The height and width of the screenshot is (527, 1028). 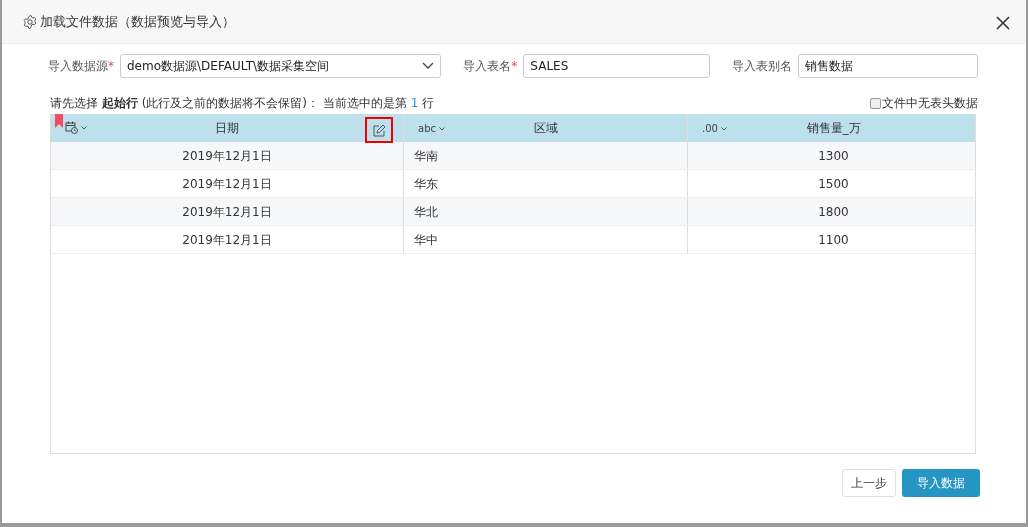 What do you see at coordinates (426, 156) in the screenshot?
I see `table-cell-text: 华南` at bounding box center [426, 156].